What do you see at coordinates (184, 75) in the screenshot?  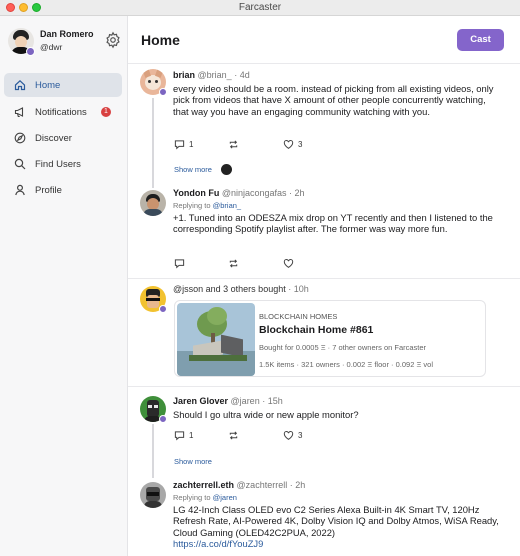 I see `author-name: brian` at bounding box center [184, 75].